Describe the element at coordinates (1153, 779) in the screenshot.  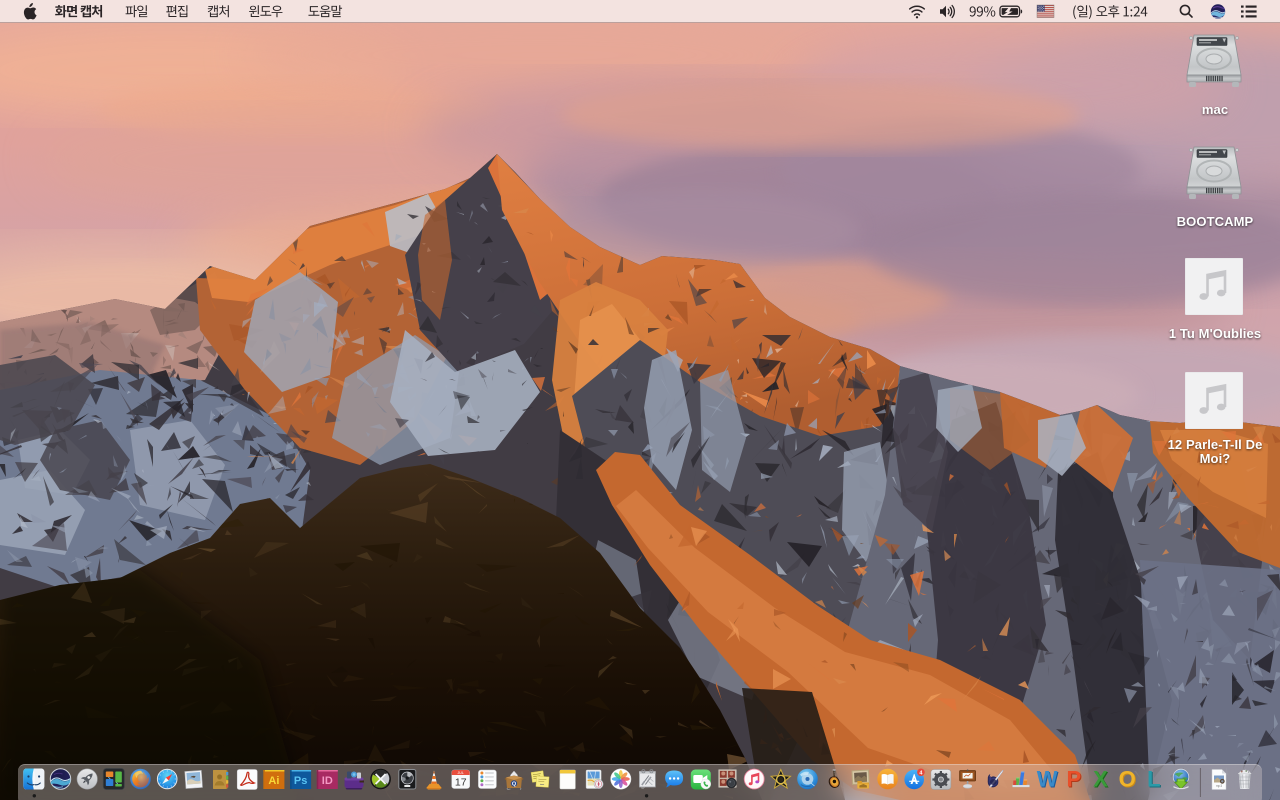
I see `svg-text: L` at that location.